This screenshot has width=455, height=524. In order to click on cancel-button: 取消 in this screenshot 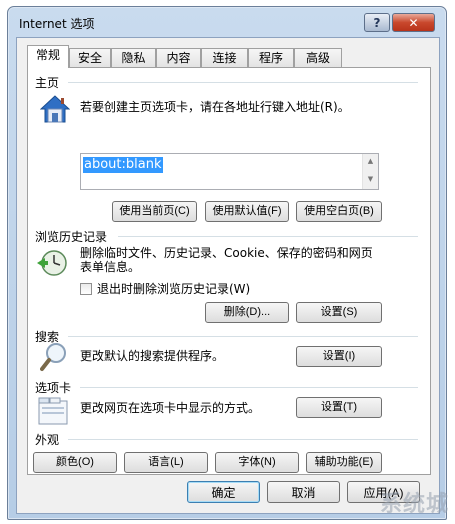, I will do `click(303, 492)`.